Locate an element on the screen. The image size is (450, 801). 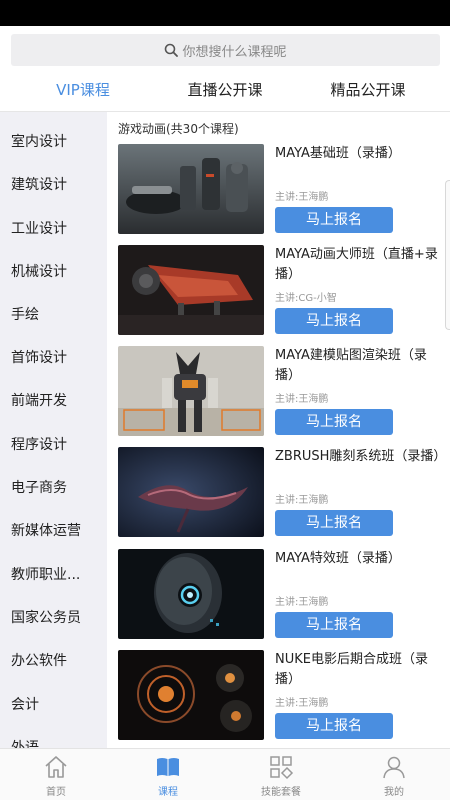
course-title: NUKE电影后期合成班（录播） is located at coordinates (351, 669).